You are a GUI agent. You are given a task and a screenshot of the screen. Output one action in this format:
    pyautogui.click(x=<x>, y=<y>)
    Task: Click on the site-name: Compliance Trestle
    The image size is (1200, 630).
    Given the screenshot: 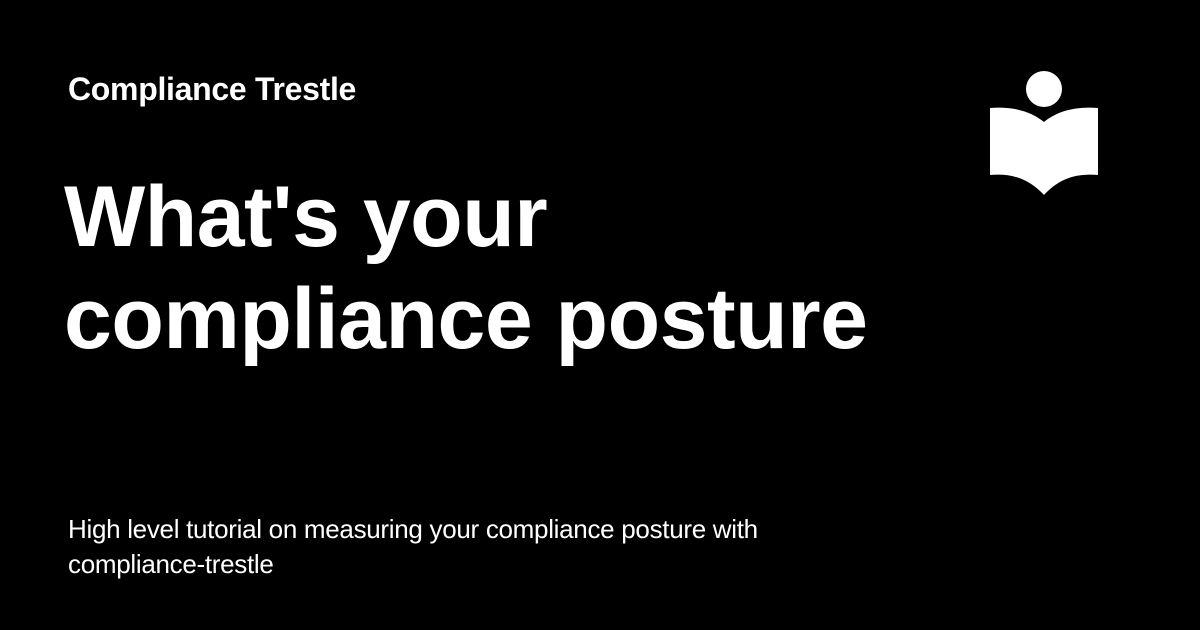 What is the action you would take?
    pyautogui.click(x=212, y=89)
    